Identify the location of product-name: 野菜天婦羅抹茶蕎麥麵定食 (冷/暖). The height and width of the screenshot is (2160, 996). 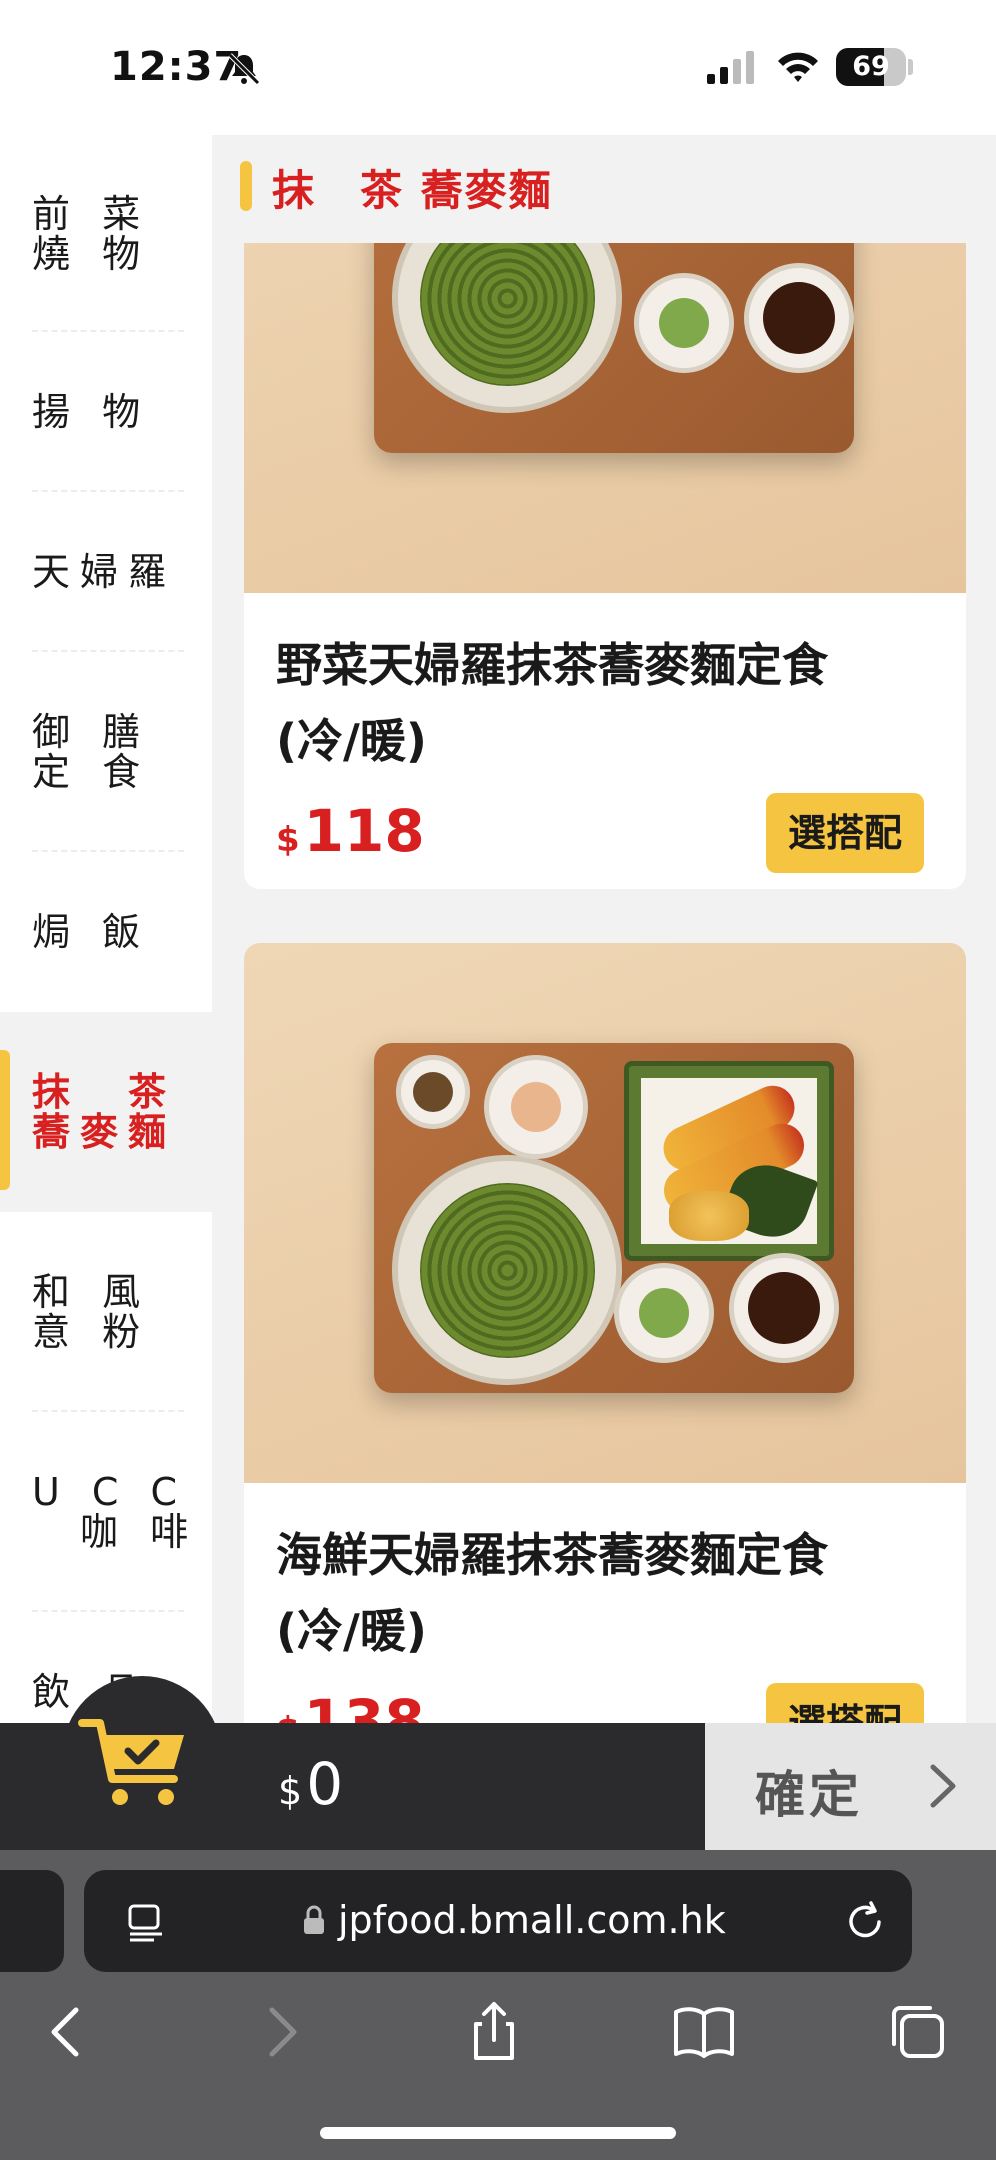
(552, 703).